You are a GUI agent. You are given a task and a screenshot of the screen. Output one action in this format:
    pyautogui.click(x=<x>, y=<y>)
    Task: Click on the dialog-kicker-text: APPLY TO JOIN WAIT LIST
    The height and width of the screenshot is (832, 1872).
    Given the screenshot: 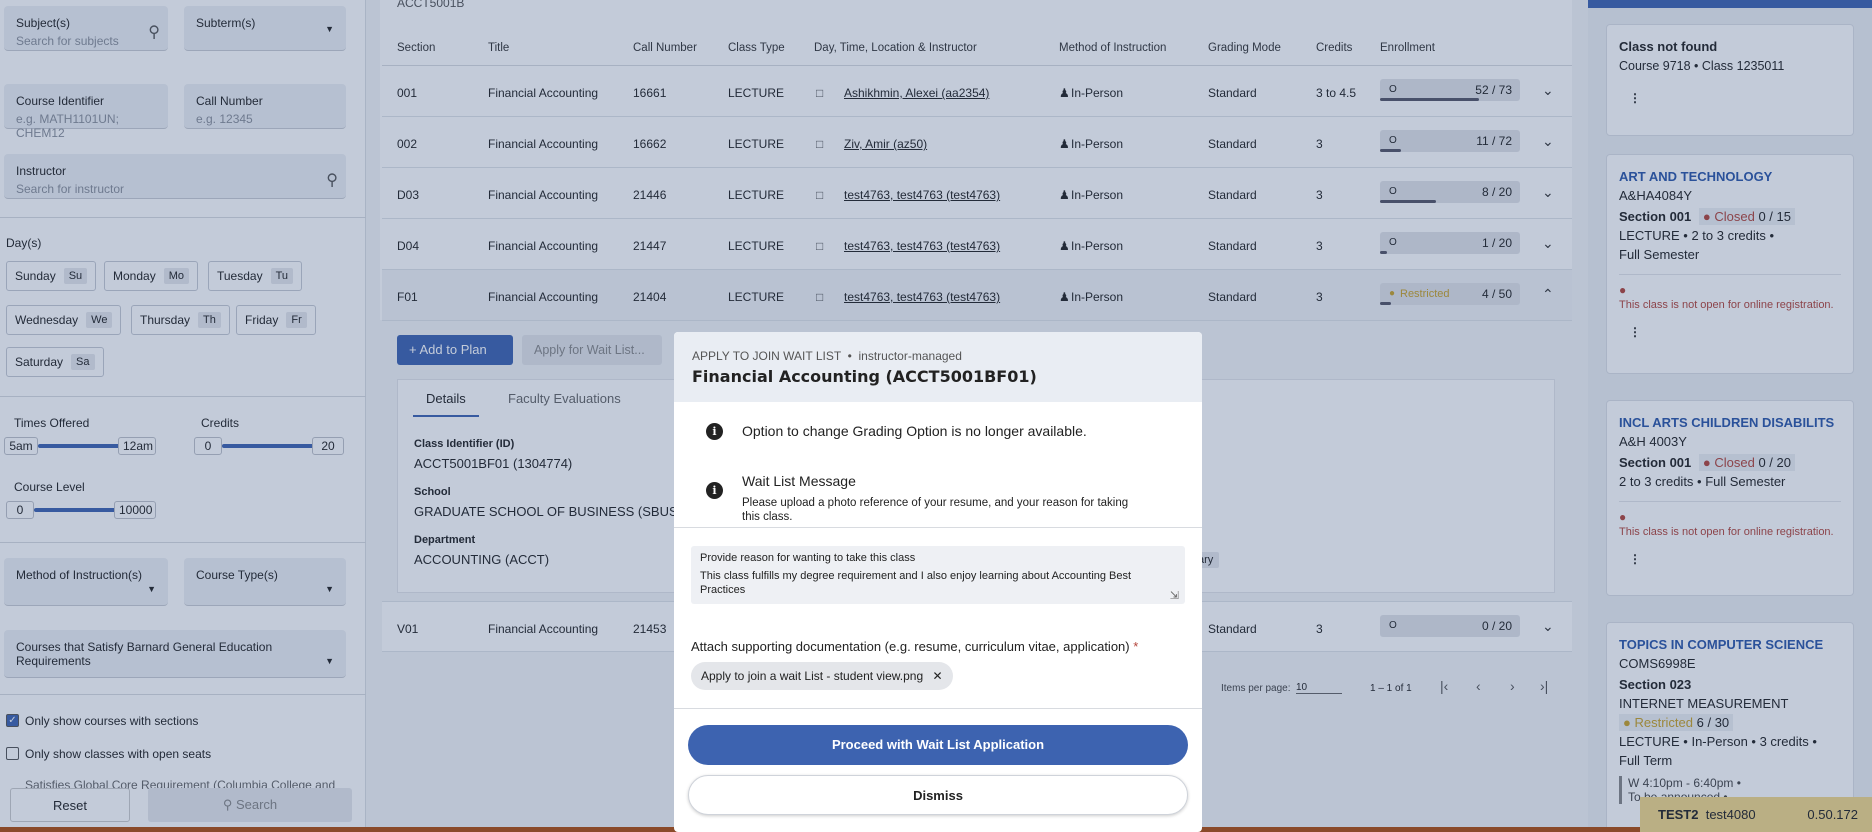 What is the action you would take?
    pyautogui.click(x=766, y=356)
    